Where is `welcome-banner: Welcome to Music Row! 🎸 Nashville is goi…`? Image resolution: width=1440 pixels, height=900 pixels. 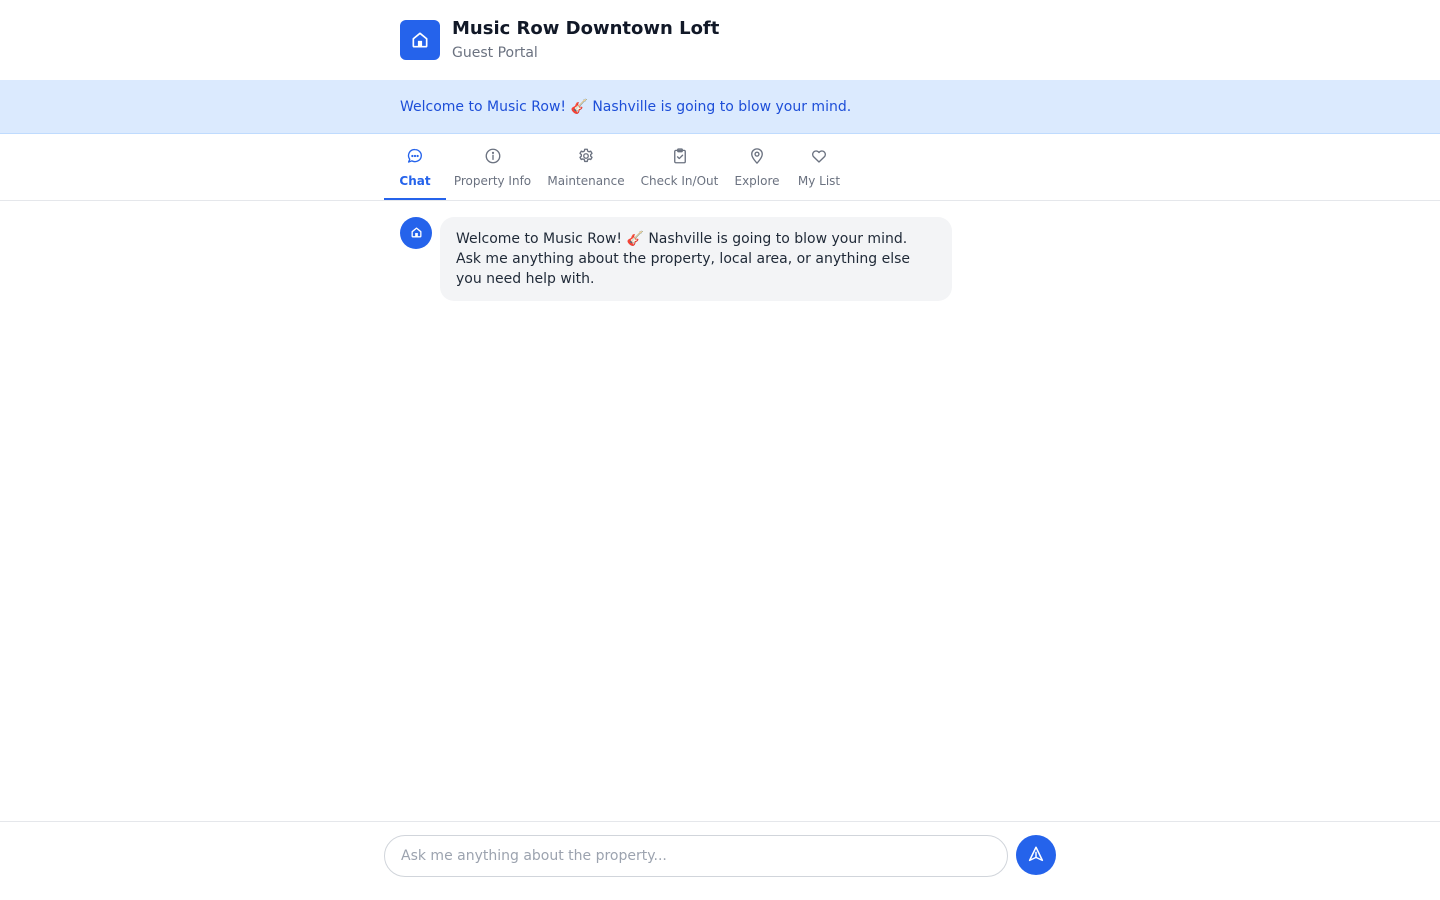
welcome-banner: Welcome to Music Row! 🎸 Nashville is goi… is located at coordinates (720, 107).